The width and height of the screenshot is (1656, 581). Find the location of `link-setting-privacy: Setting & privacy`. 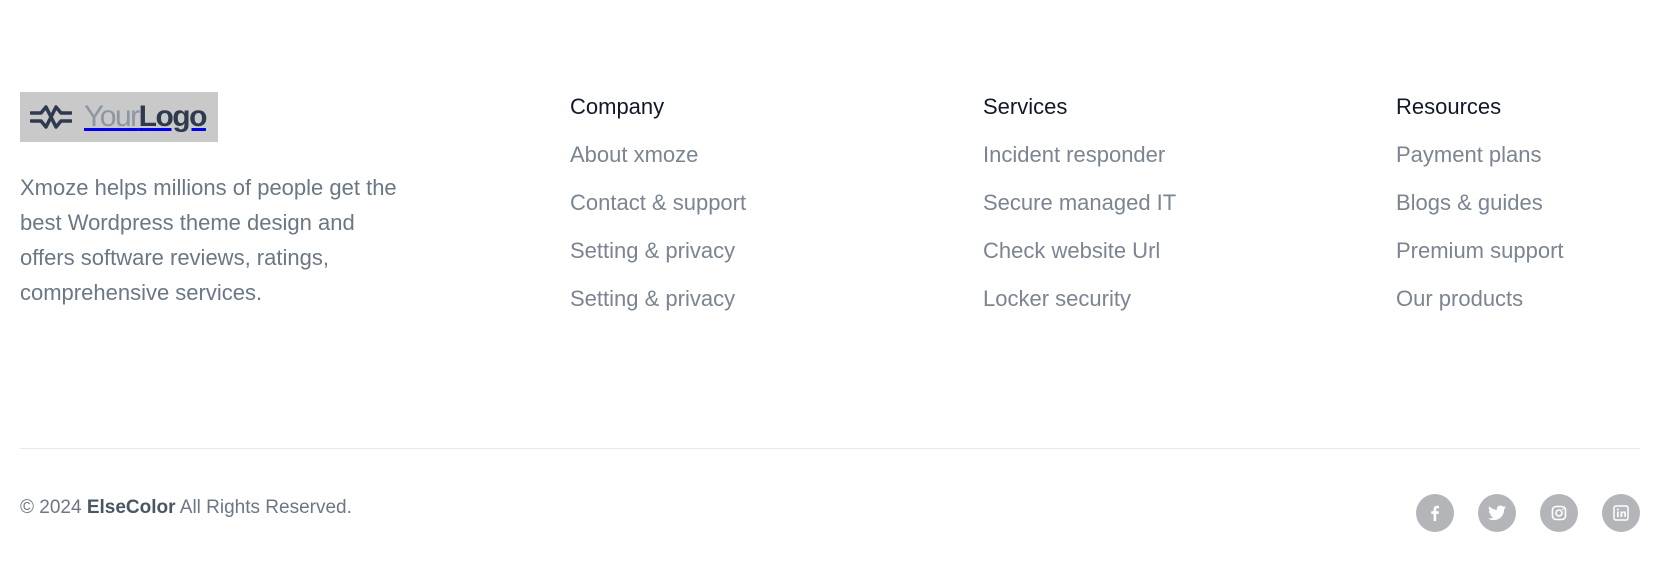

link-setting-privacy: Setting & privacy is located at coordinates (652, 250).